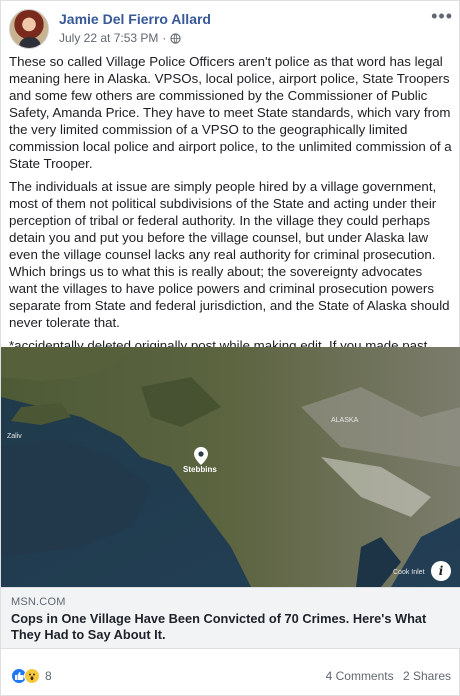 This screenshot has height=696, width=460. Describe the element at coordinates (176, 38) in the screenshot. I see `globe-icon` at that location.